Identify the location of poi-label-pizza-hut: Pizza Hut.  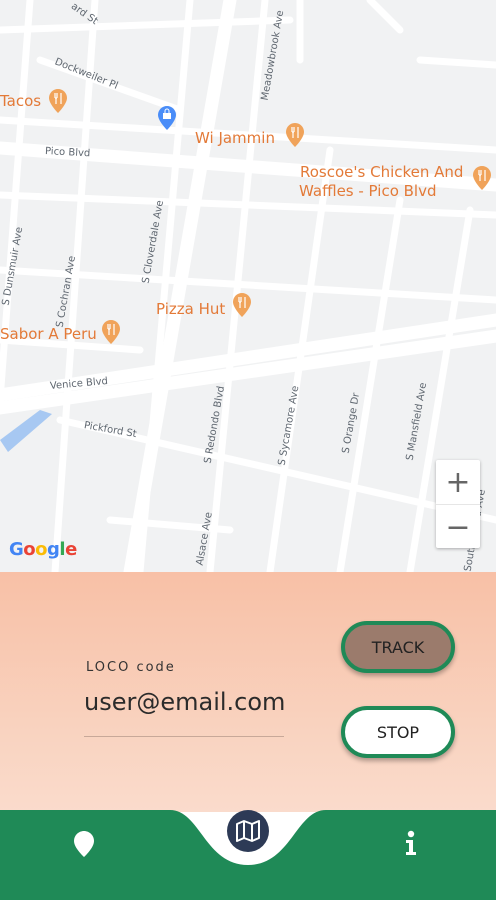
(190, 309).